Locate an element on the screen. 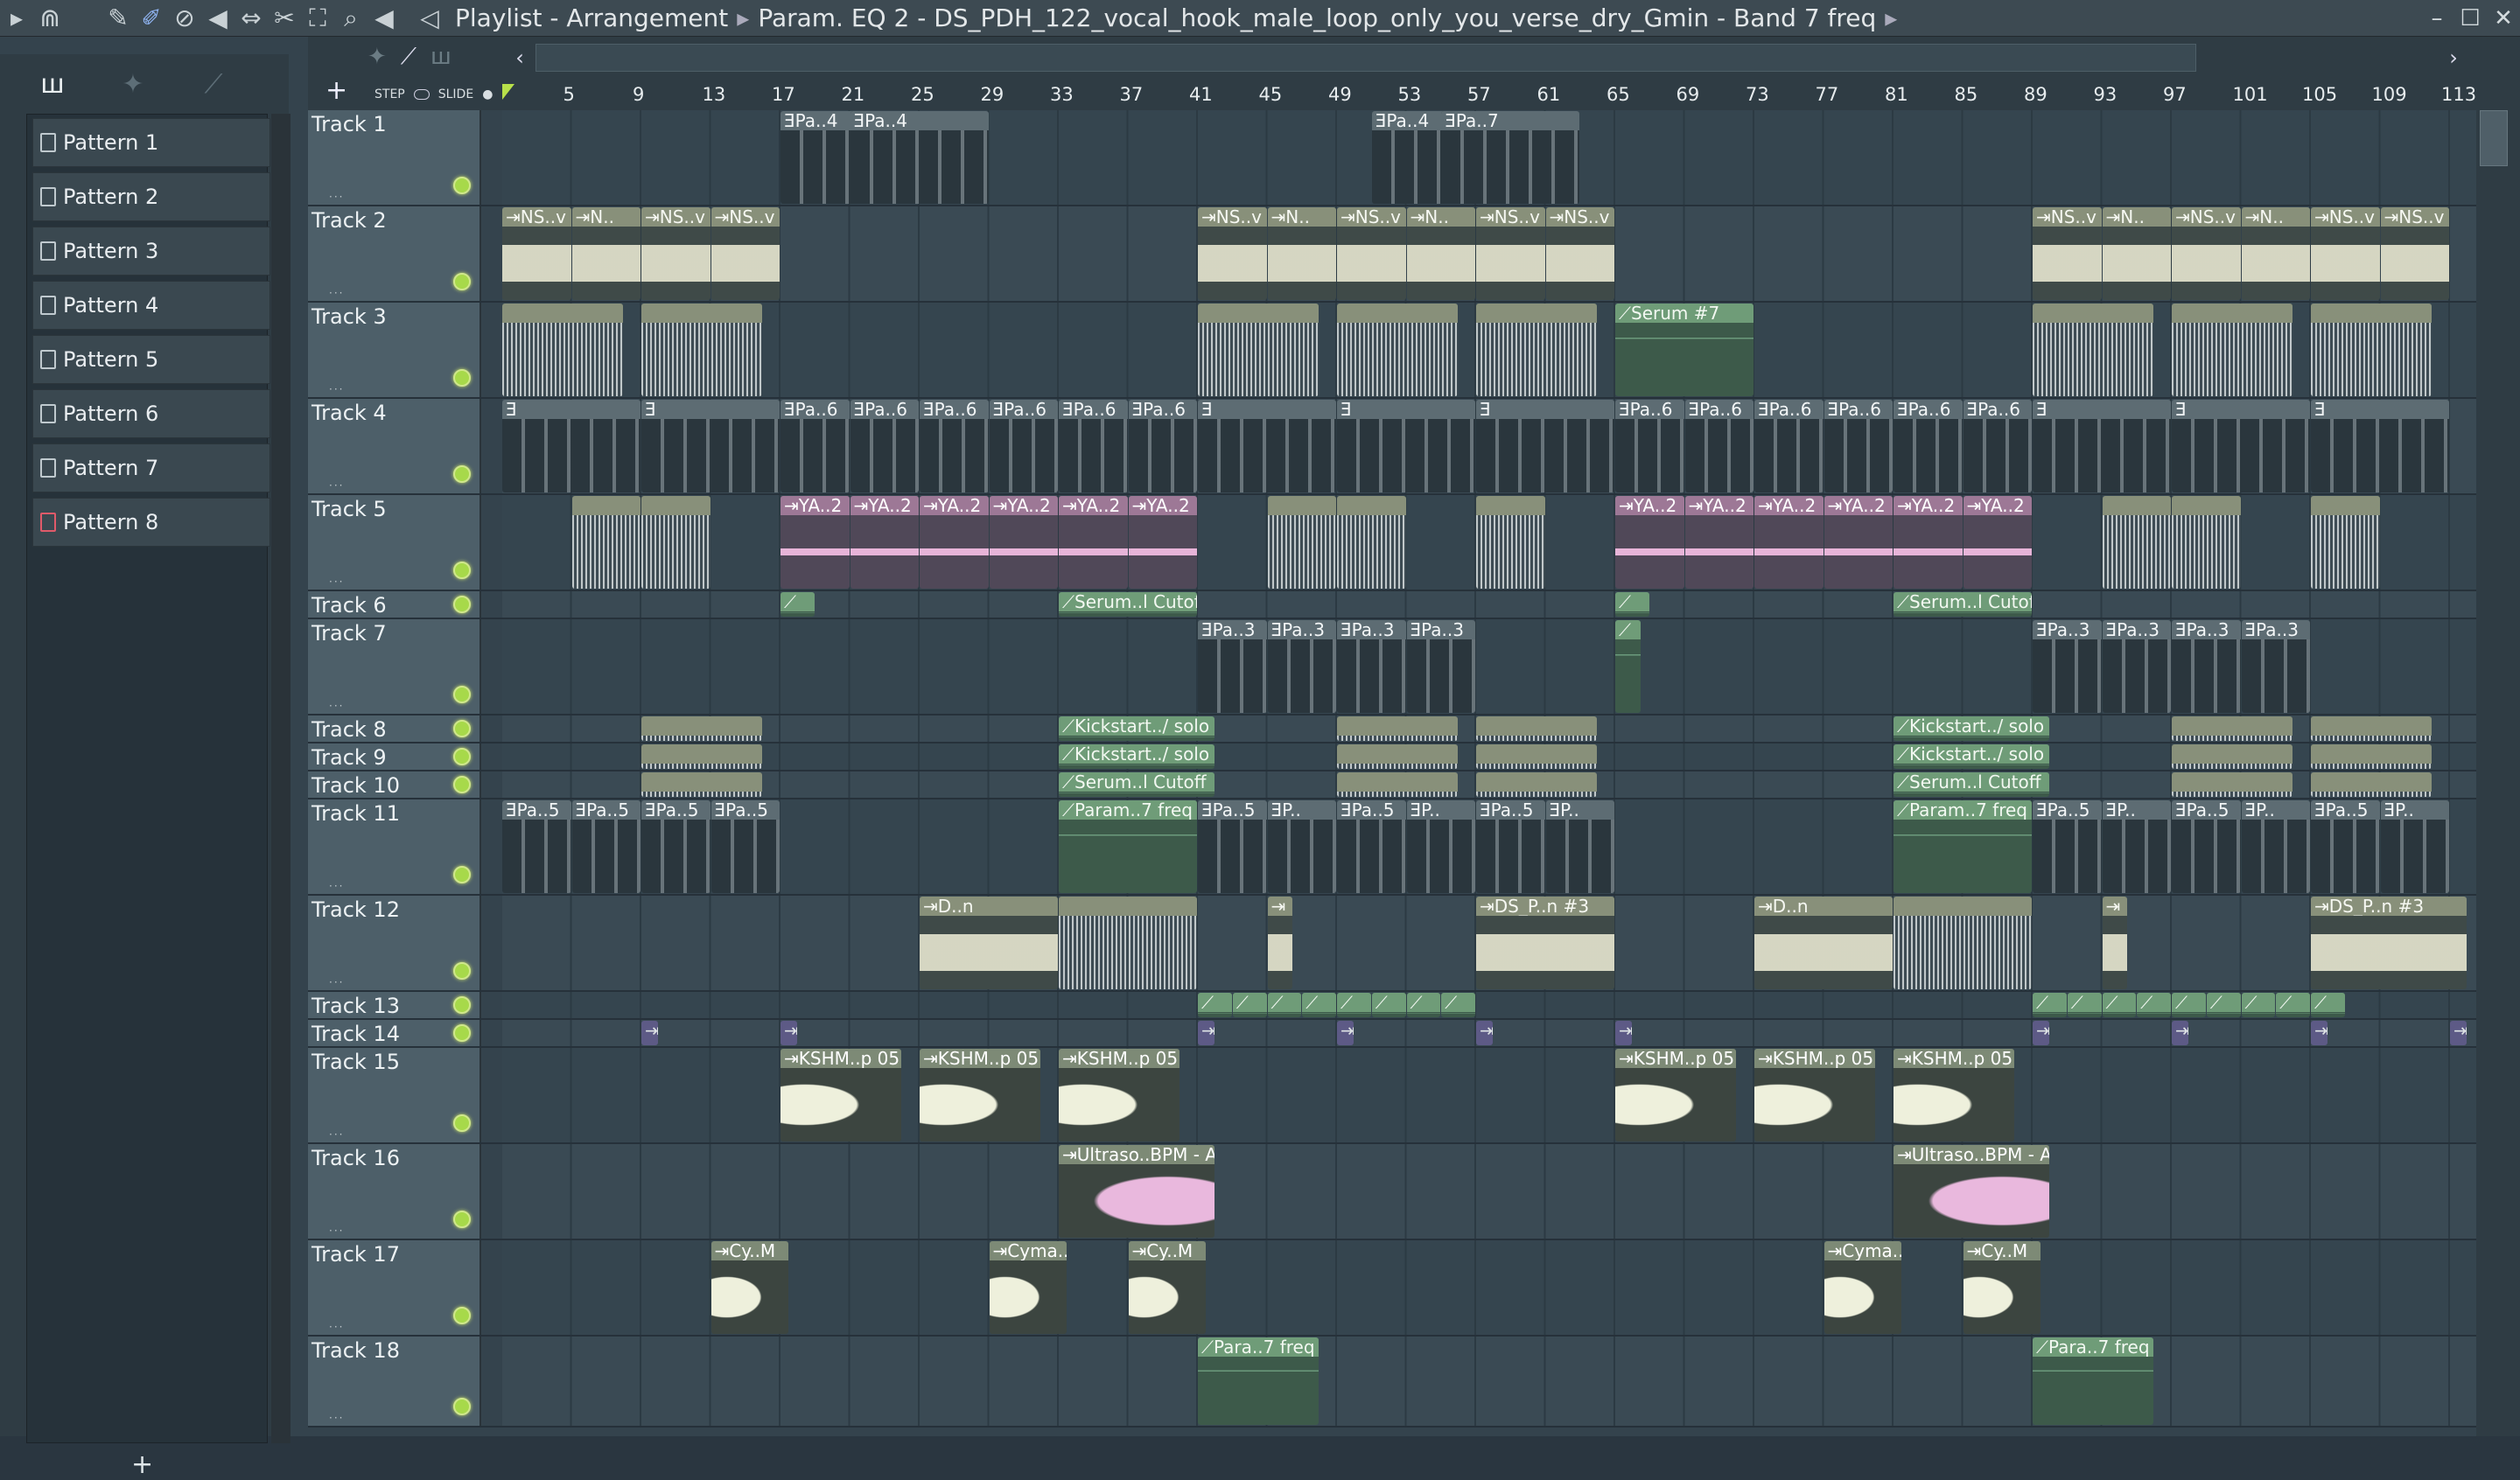 The height and width of the screenshot is (1480, 2520). step-slide-toggle: STEP SLIDE ● is located at coordinates (433, 94).